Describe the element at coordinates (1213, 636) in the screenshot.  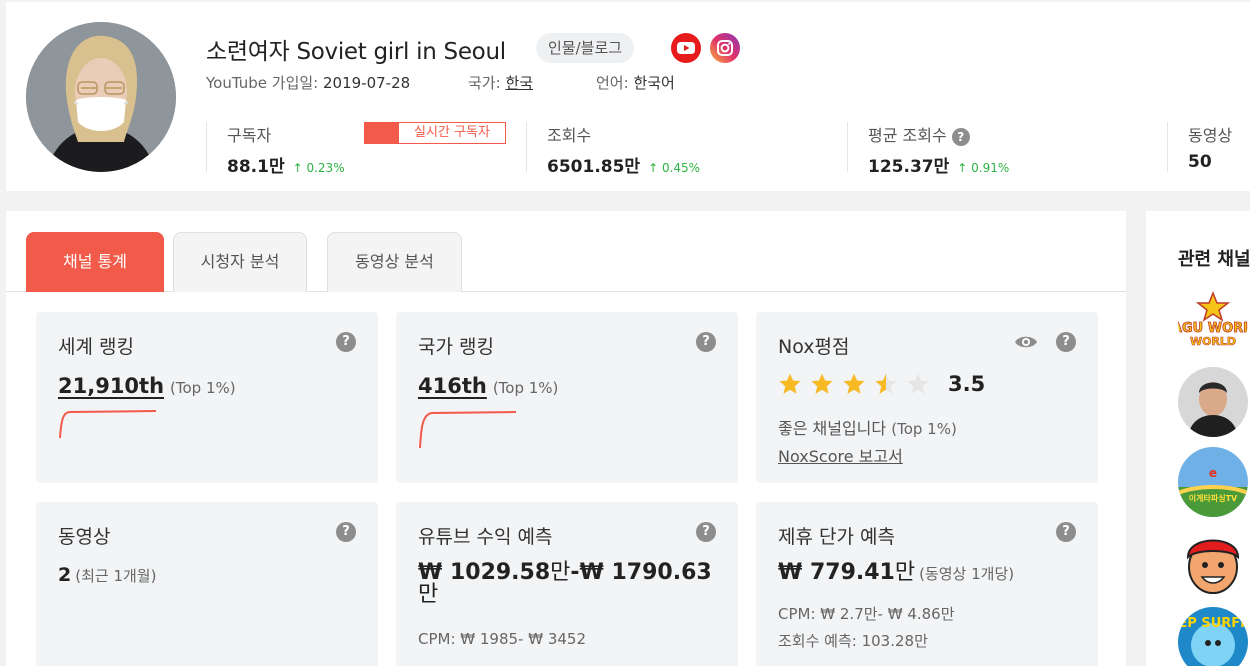
I see `related-channel-avatar: KEEP SURFING` at that location.